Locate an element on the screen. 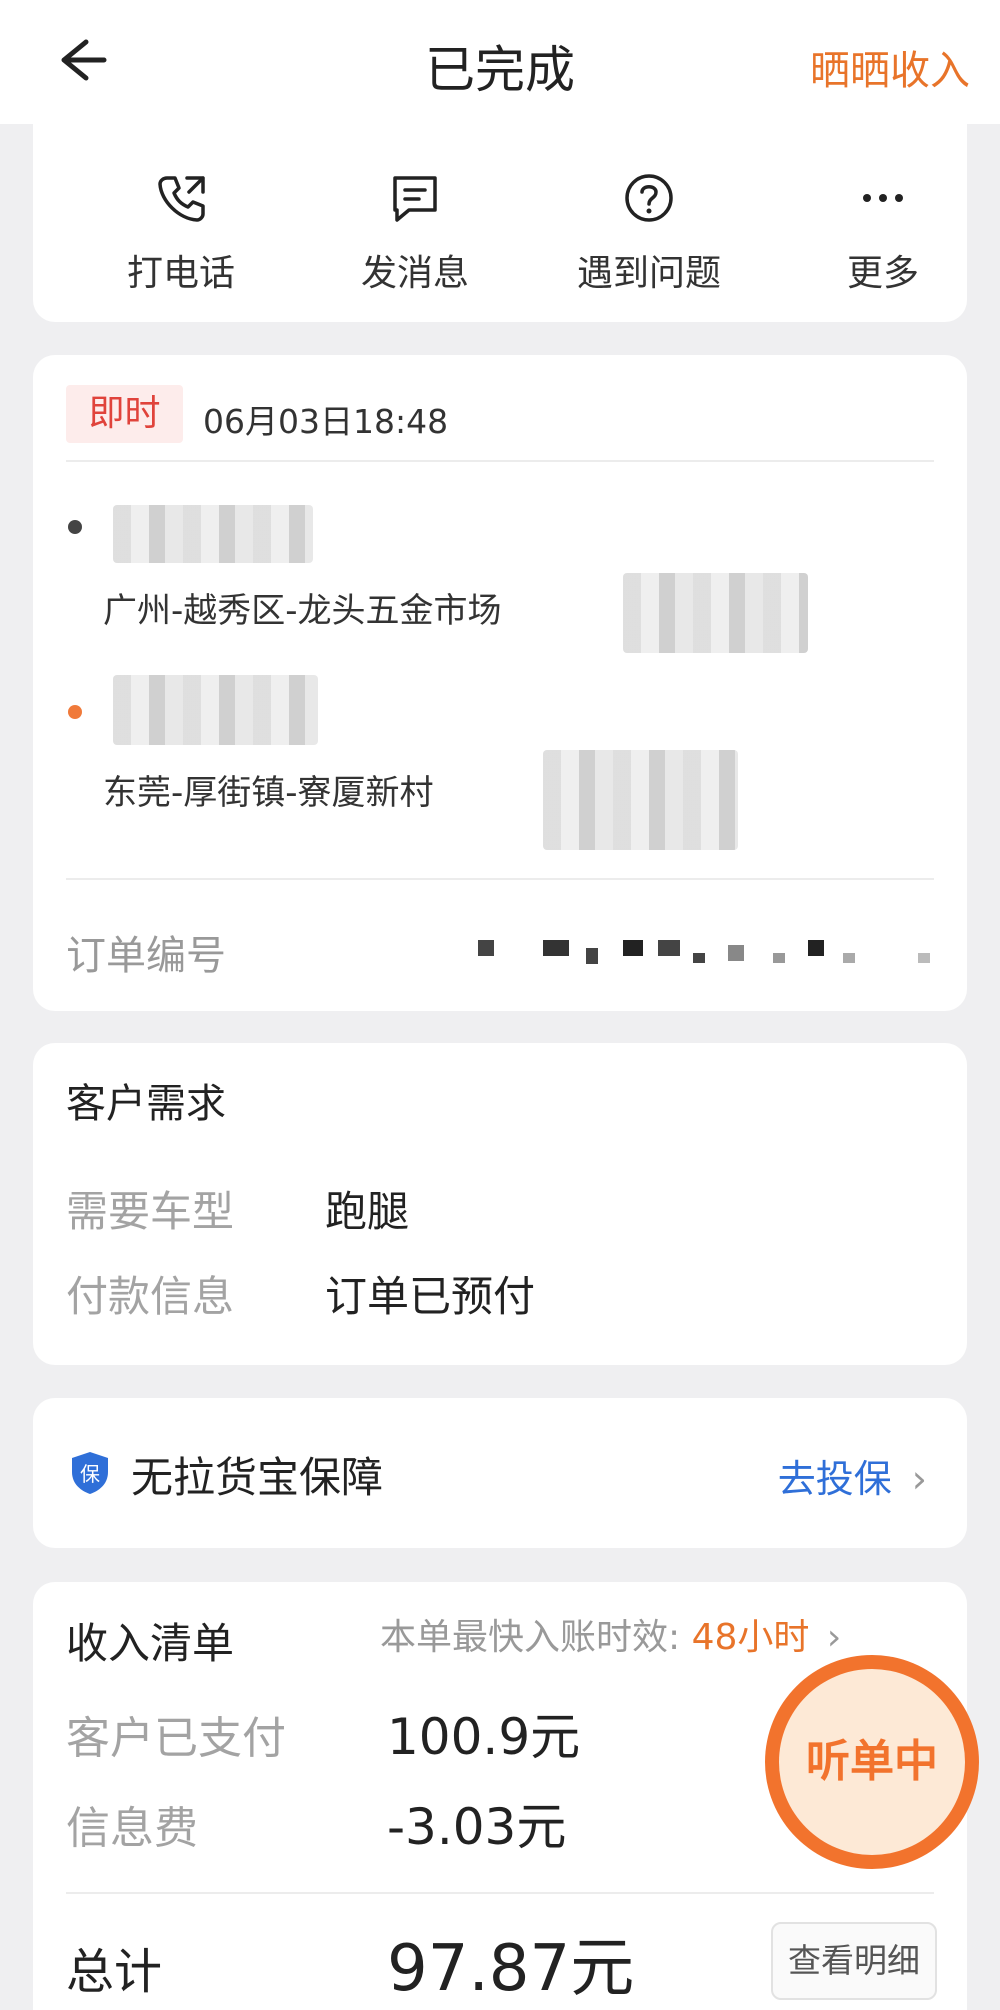 This screenshot has width=1000, height=2010. more-icon is located at coordinates (883, 198).